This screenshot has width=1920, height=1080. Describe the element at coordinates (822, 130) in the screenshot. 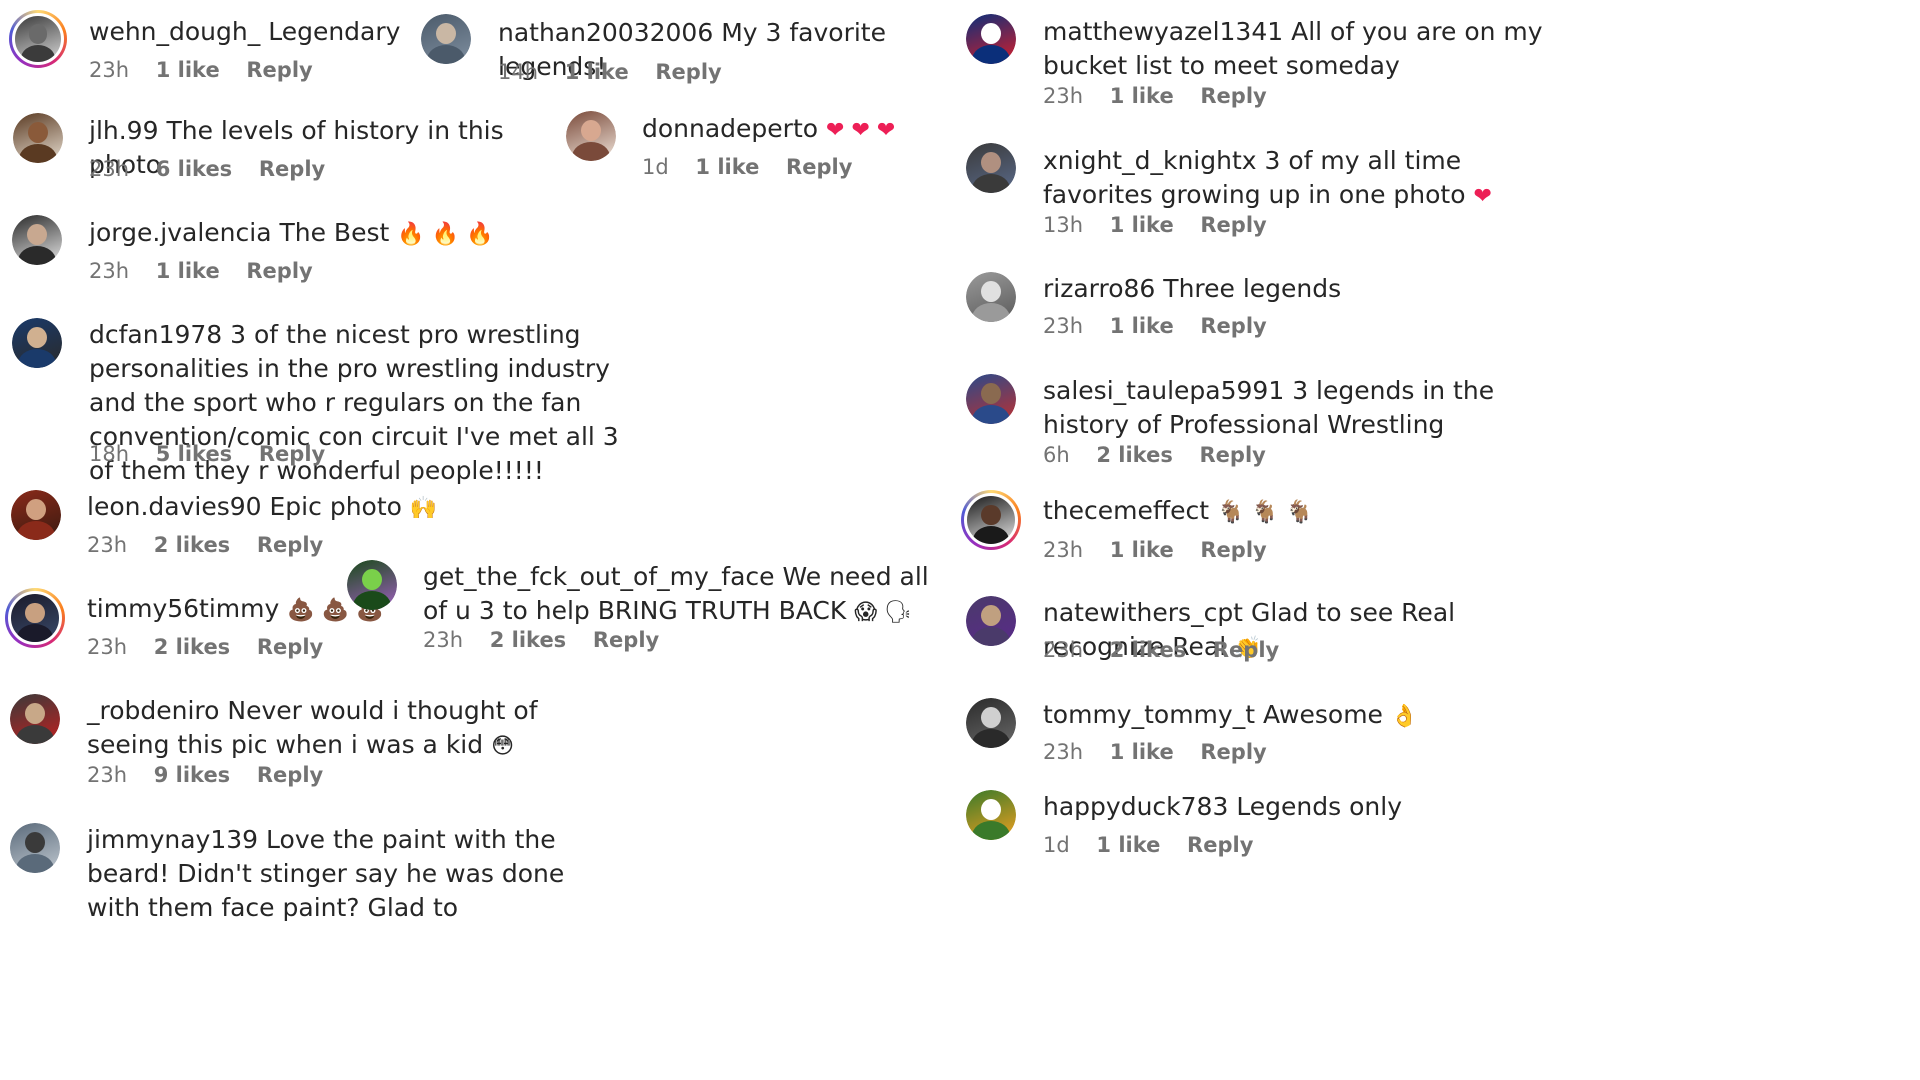

I see `comment-text: donnadeperto ❤ ❤ ❤` at that location.